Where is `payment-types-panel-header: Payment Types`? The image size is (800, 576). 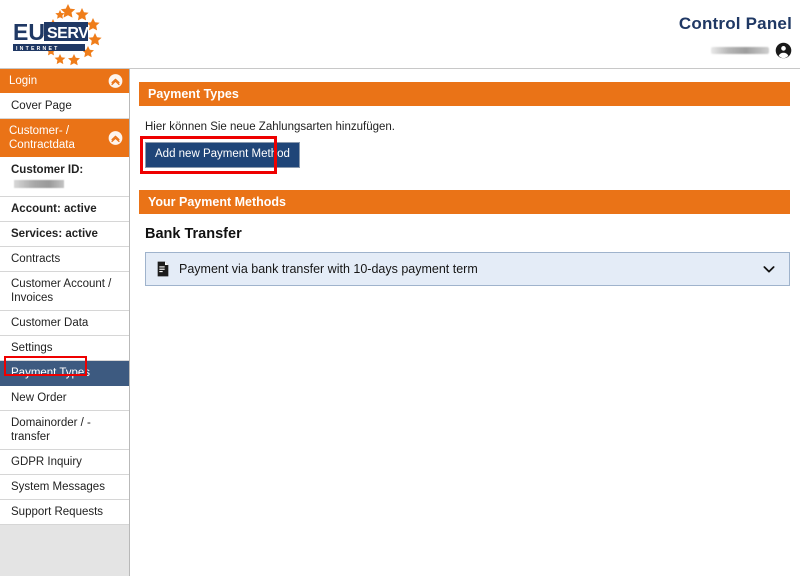 payment-types-panel-header: Payment Types is located at coordinates (464, 94).